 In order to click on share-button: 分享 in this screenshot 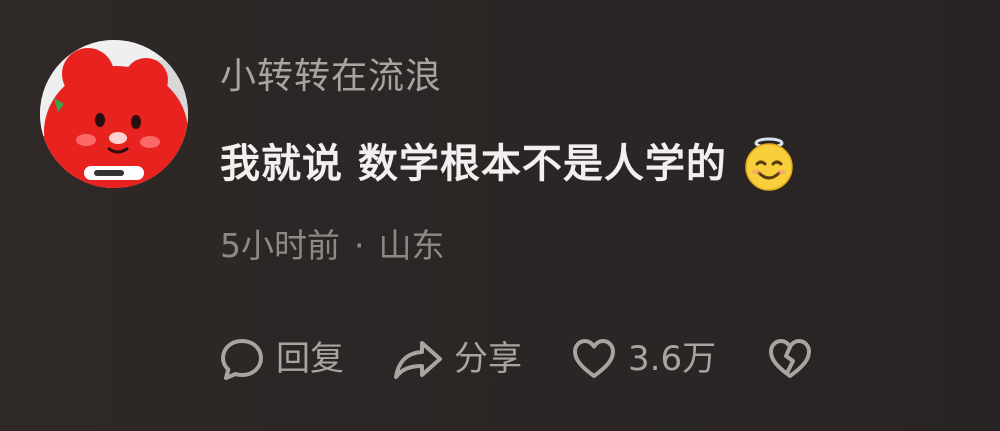, I will do `click(457, 359)`.